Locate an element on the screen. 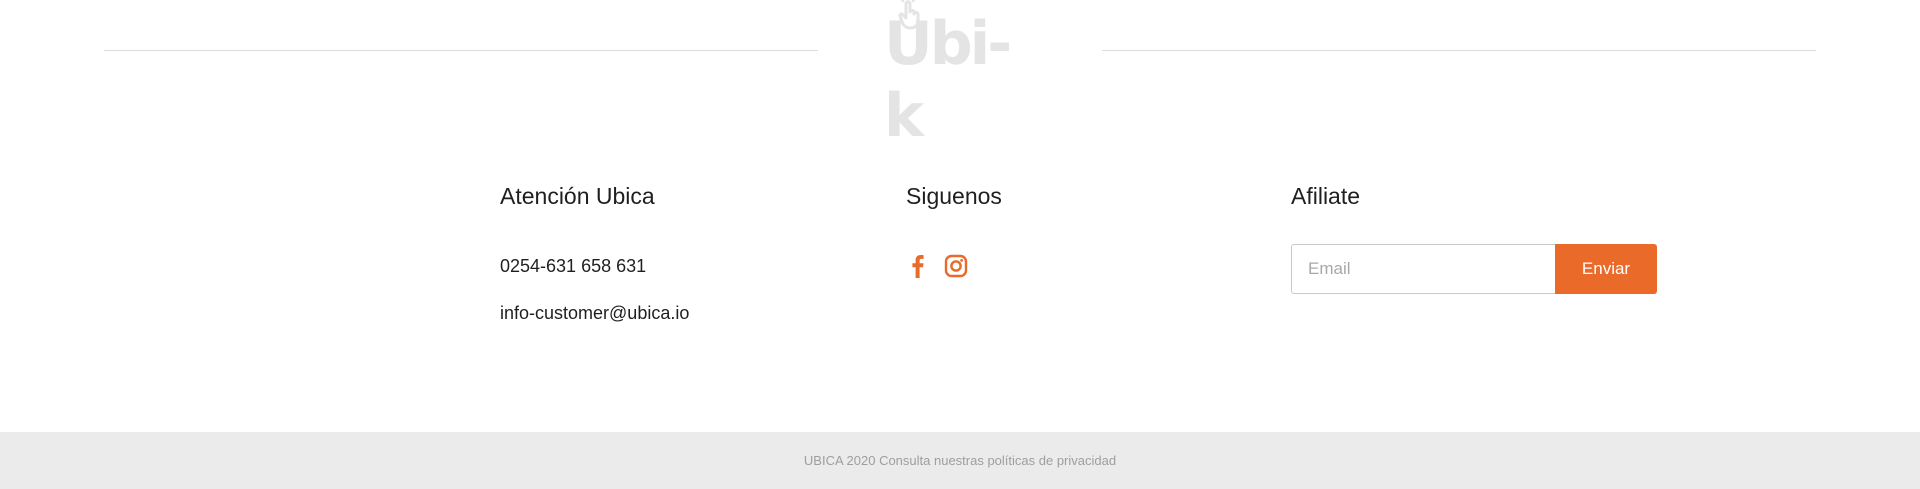 The image size is (1920, 489). atencion-title: Atención Ubica is located at coordinates (577, 196).